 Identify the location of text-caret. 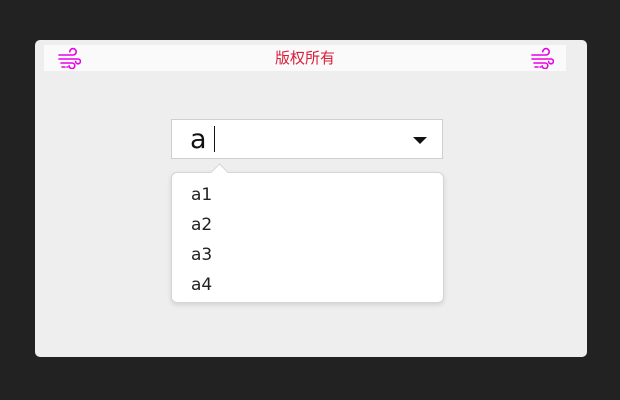
(214, 139).